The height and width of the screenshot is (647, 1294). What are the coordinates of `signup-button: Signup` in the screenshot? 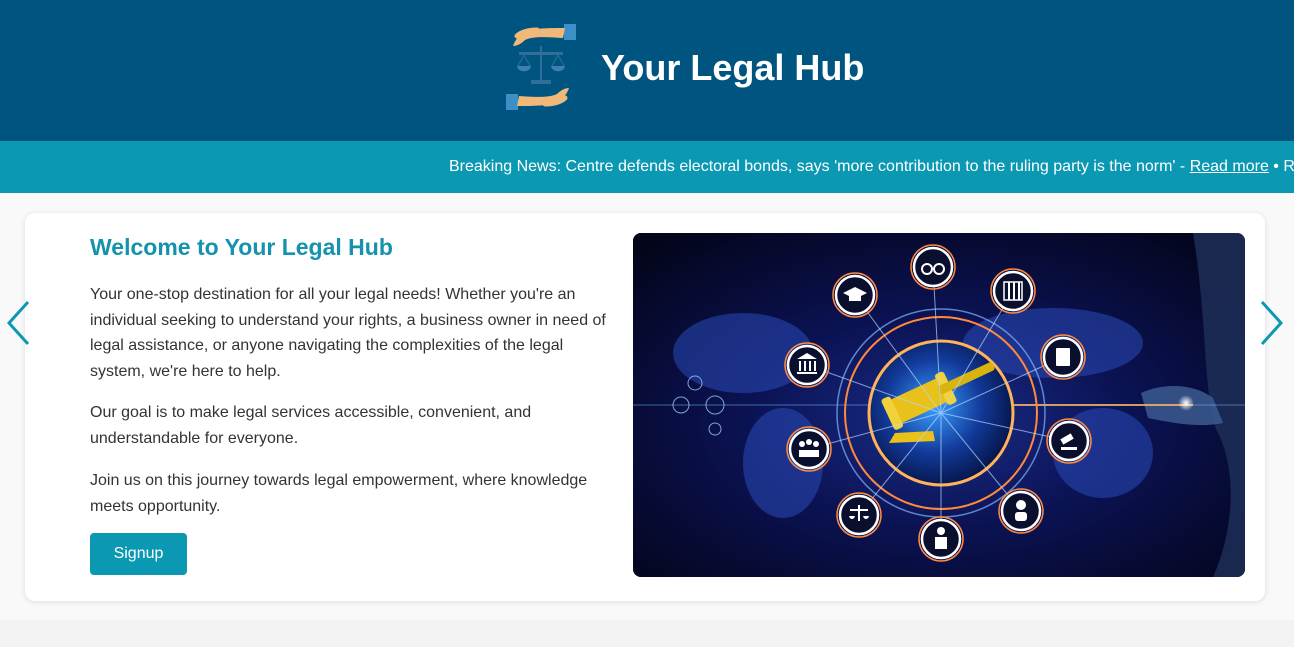 It's located at (138, 554).